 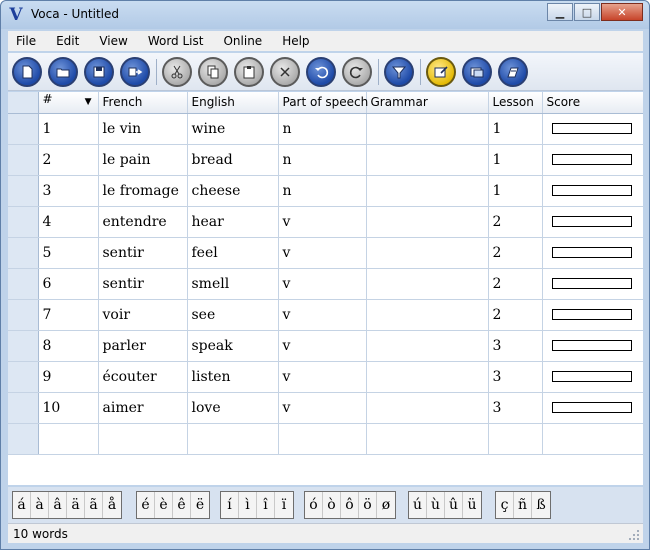 I want to click on maximize-button: □, so click(x=587, y=12).